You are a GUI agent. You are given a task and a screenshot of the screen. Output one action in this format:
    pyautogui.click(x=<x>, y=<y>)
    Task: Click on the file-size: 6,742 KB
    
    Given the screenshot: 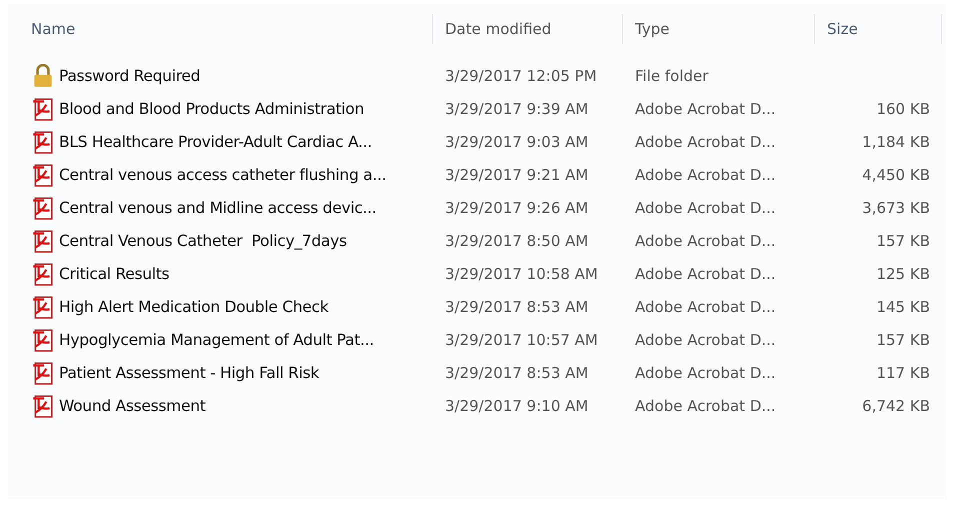 What is the action you would take?
    pyautogui.click(x=896, y=405)
    